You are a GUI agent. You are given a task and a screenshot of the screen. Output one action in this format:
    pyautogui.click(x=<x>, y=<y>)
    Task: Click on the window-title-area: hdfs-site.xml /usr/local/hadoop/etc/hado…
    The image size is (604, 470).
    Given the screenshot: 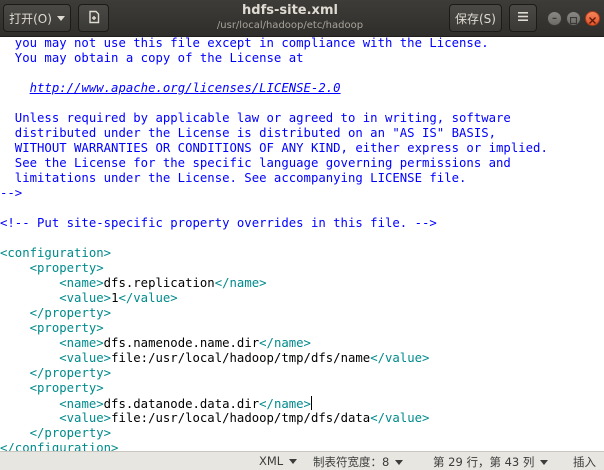 What is the action you would take?
    pyautogui.click(x=290, y=17)
    